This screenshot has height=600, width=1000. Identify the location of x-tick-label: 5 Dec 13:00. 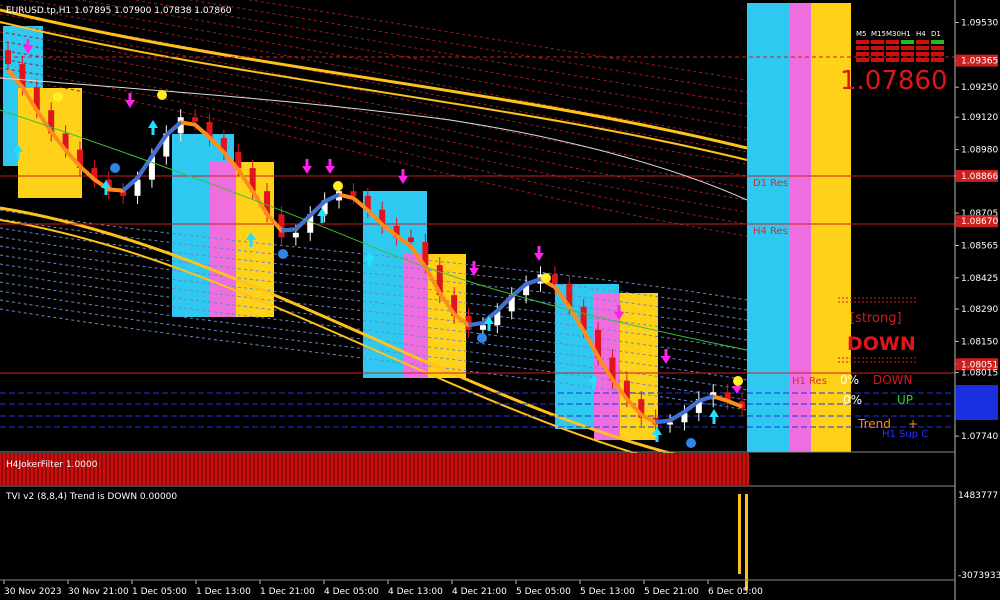
(607, 592).